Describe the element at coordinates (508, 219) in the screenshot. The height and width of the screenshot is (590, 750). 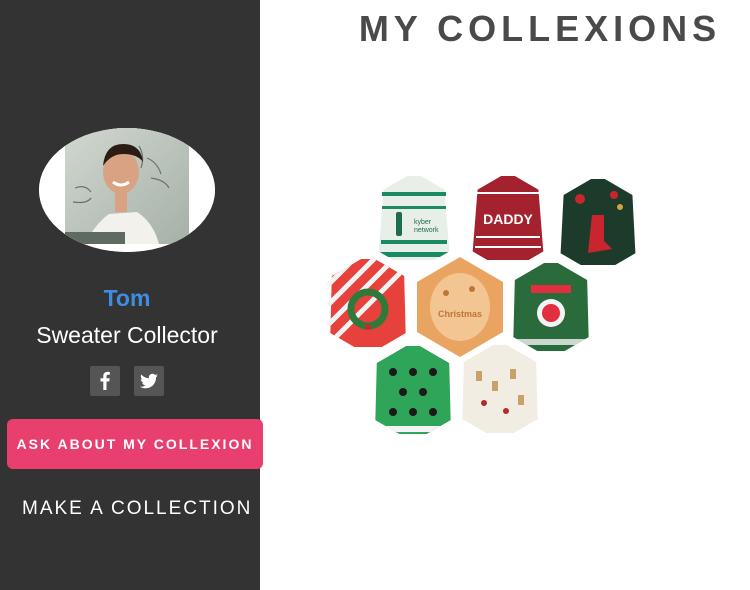
I see `svg-text: DADDY` at that location.